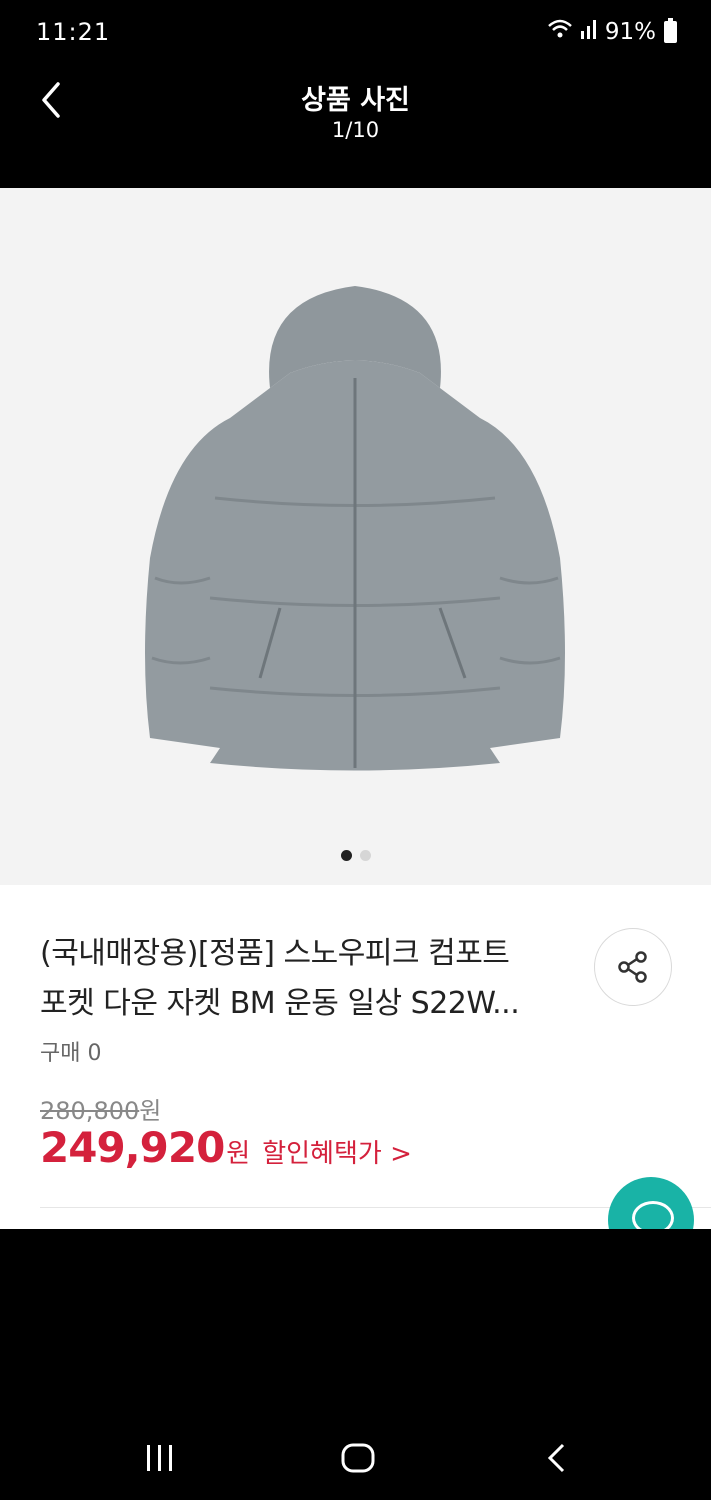  Describe the element at coordinates (275, 953) in the screenshot. I see `product-title-line1: (국내매장용)[정품] 스노우피크 컴포트` at that location.